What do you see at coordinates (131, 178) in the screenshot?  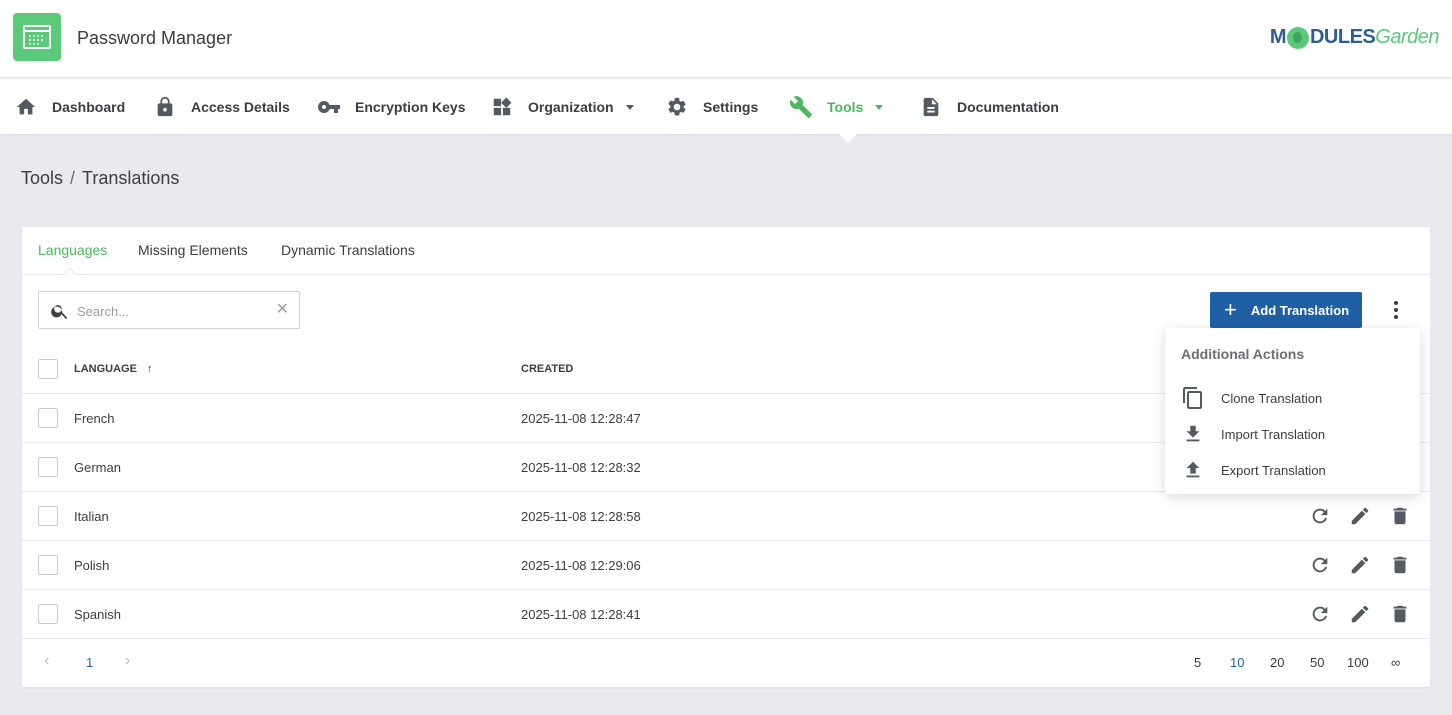 I see `breadcrumb-current: Translations` at bounding box center [131, 178].